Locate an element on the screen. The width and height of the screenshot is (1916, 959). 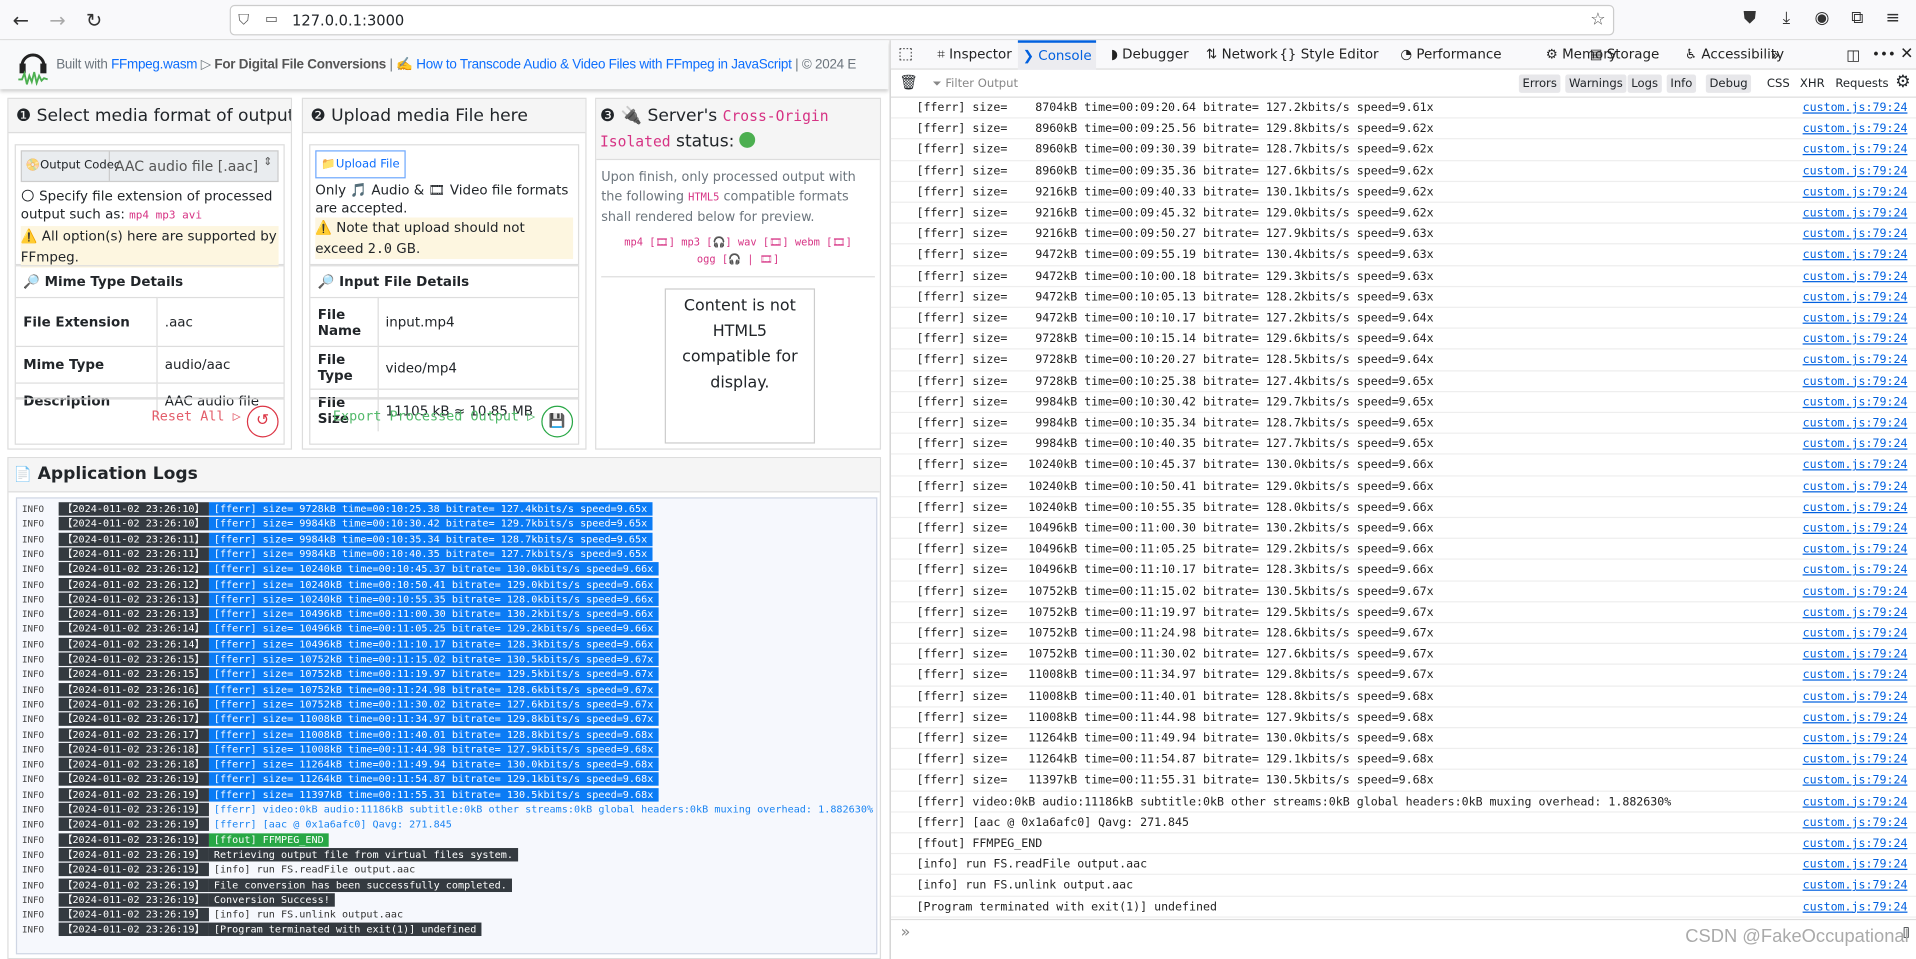
tab-style-editor: {} Style Editor is located at coordinates (1328, 54).